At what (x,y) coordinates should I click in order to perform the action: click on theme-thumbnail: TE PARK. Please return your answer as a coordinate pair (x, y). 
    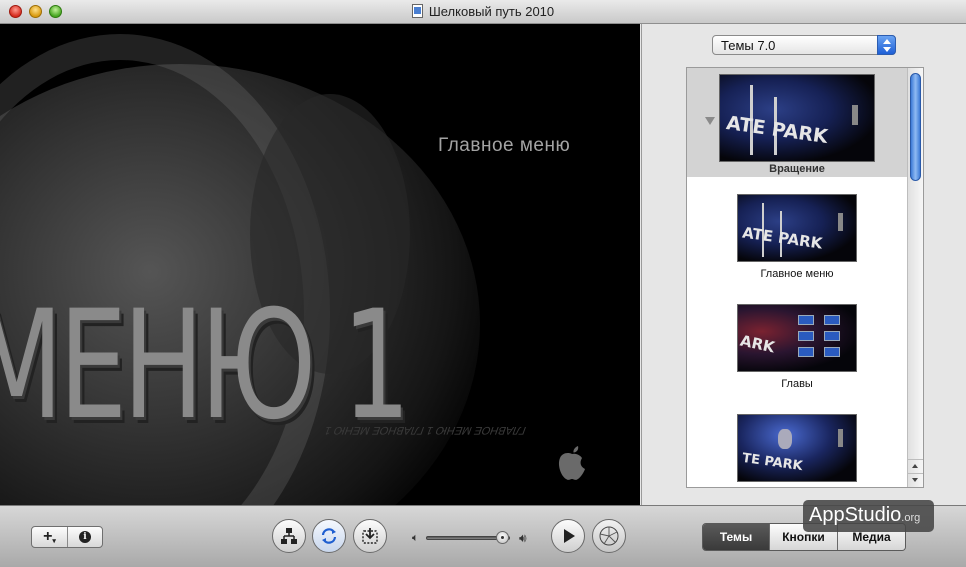
    Looking at the image, I should click on (797, 448).